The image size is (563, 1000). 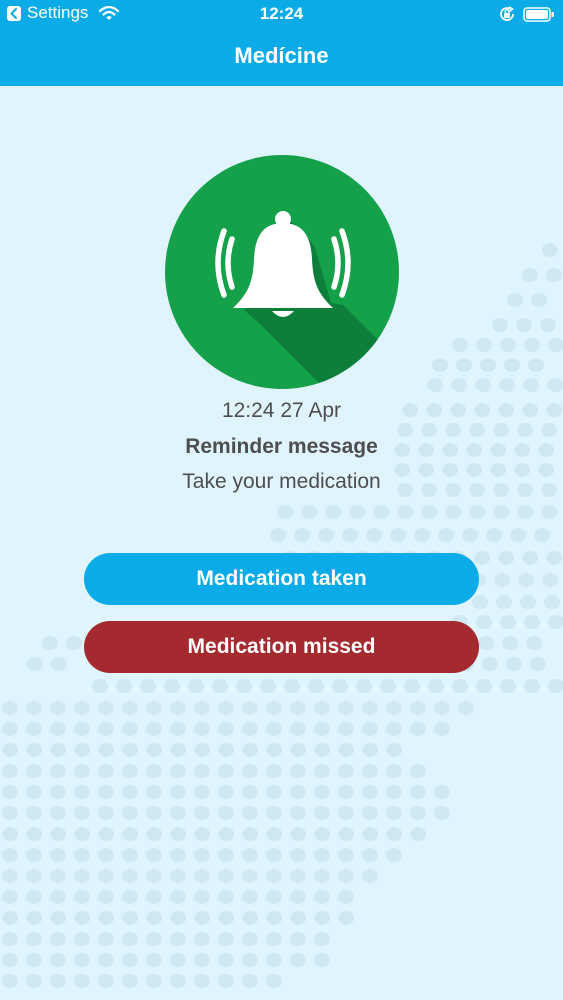 I want to click on reminder-datetime: 12:24 27 Apr, so click(x=281, y=410).